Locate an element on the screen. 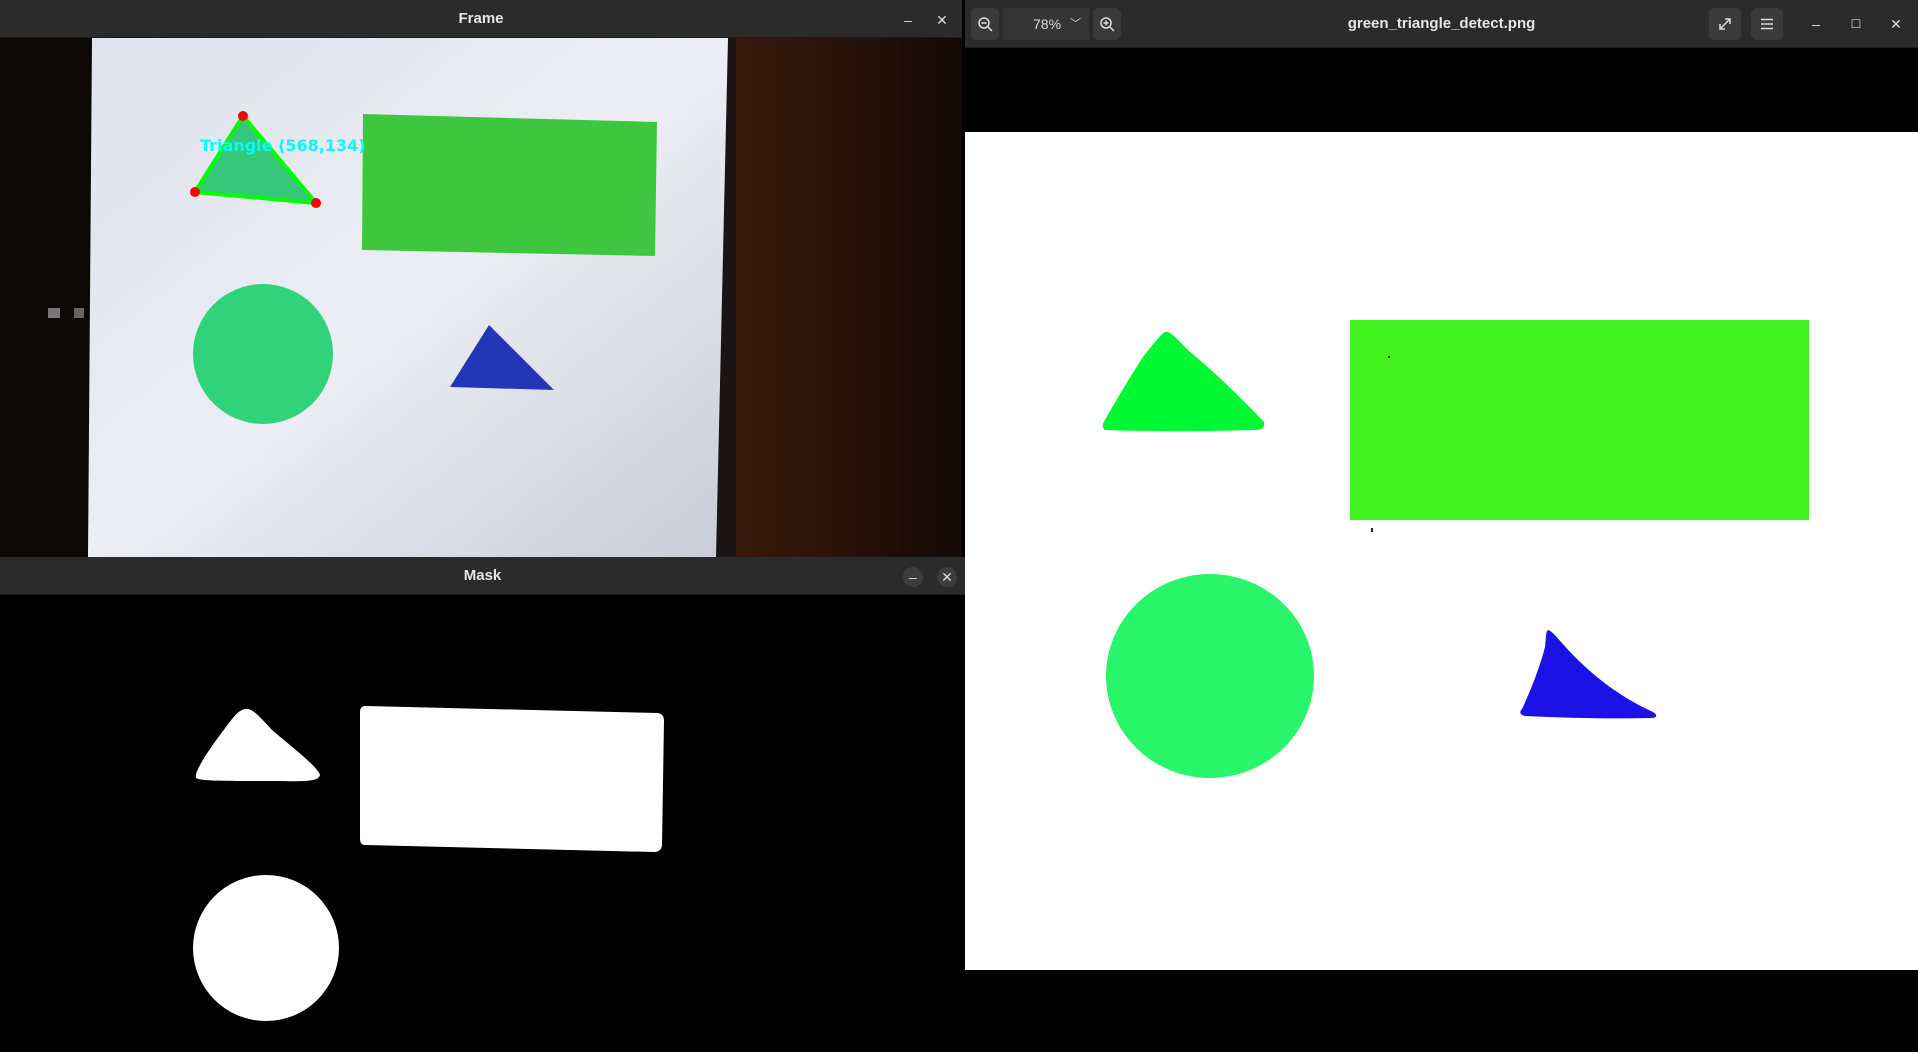  main-menu-button is located at coordinates (1767, 24).